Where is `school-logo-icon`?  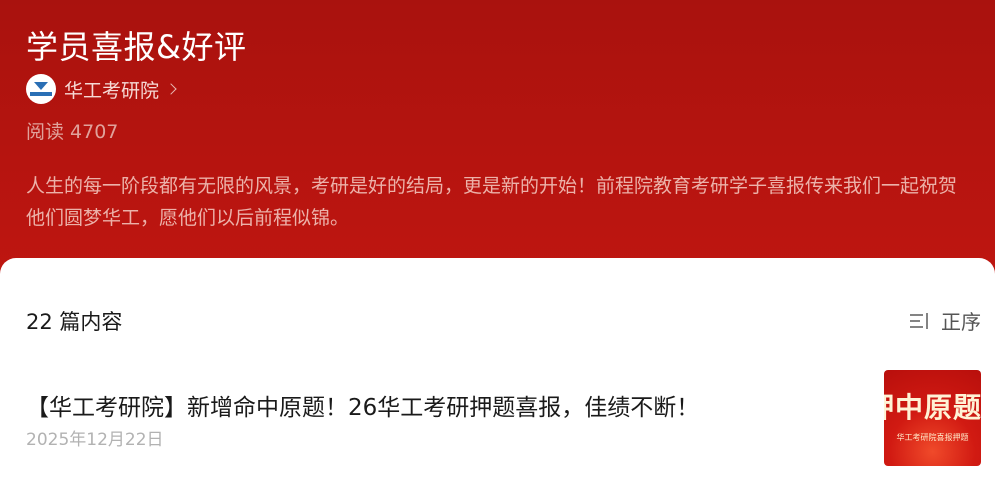
school-logo-icon is located at coordinates (41, 86).